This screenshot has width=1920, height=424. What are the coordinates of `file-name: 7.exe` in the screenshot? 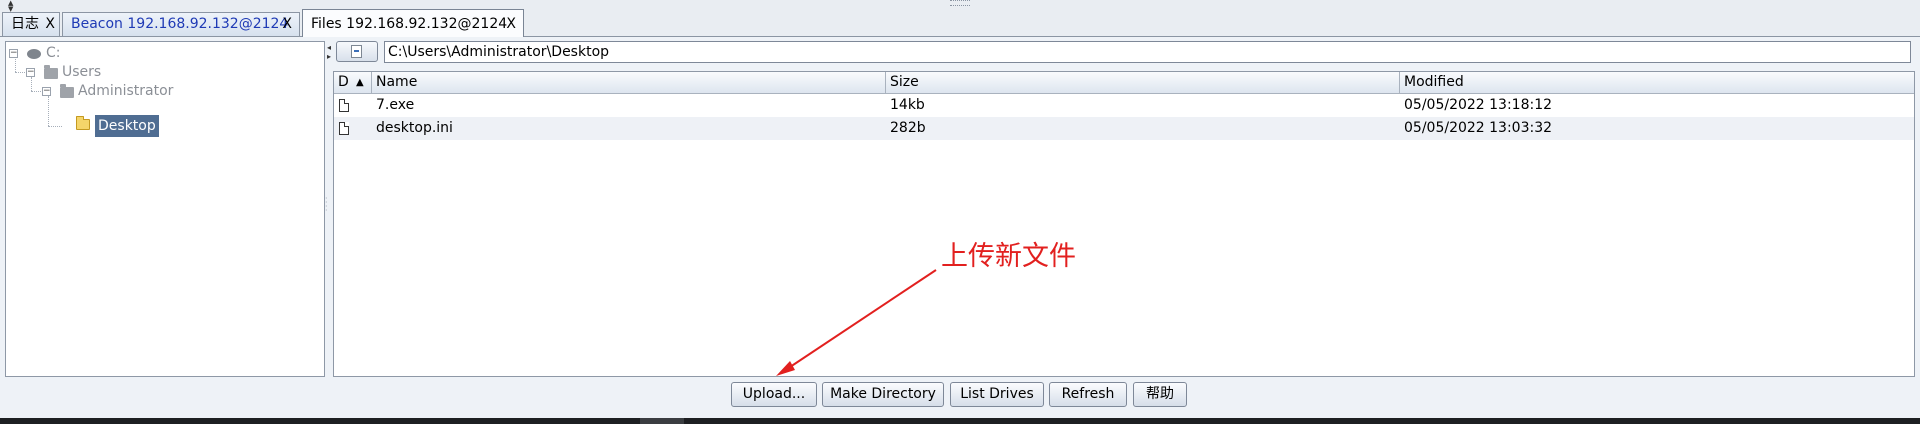 It's located at (395, 105).